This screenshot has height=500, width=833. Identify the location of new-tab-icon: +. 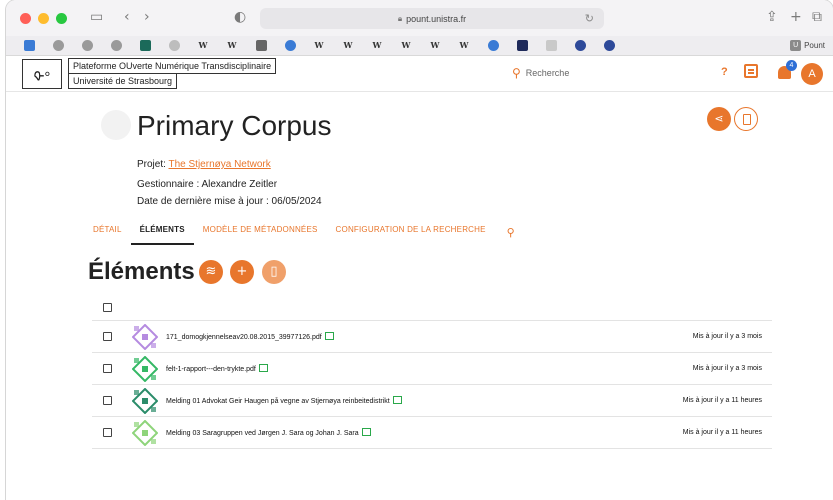
(796, 17).